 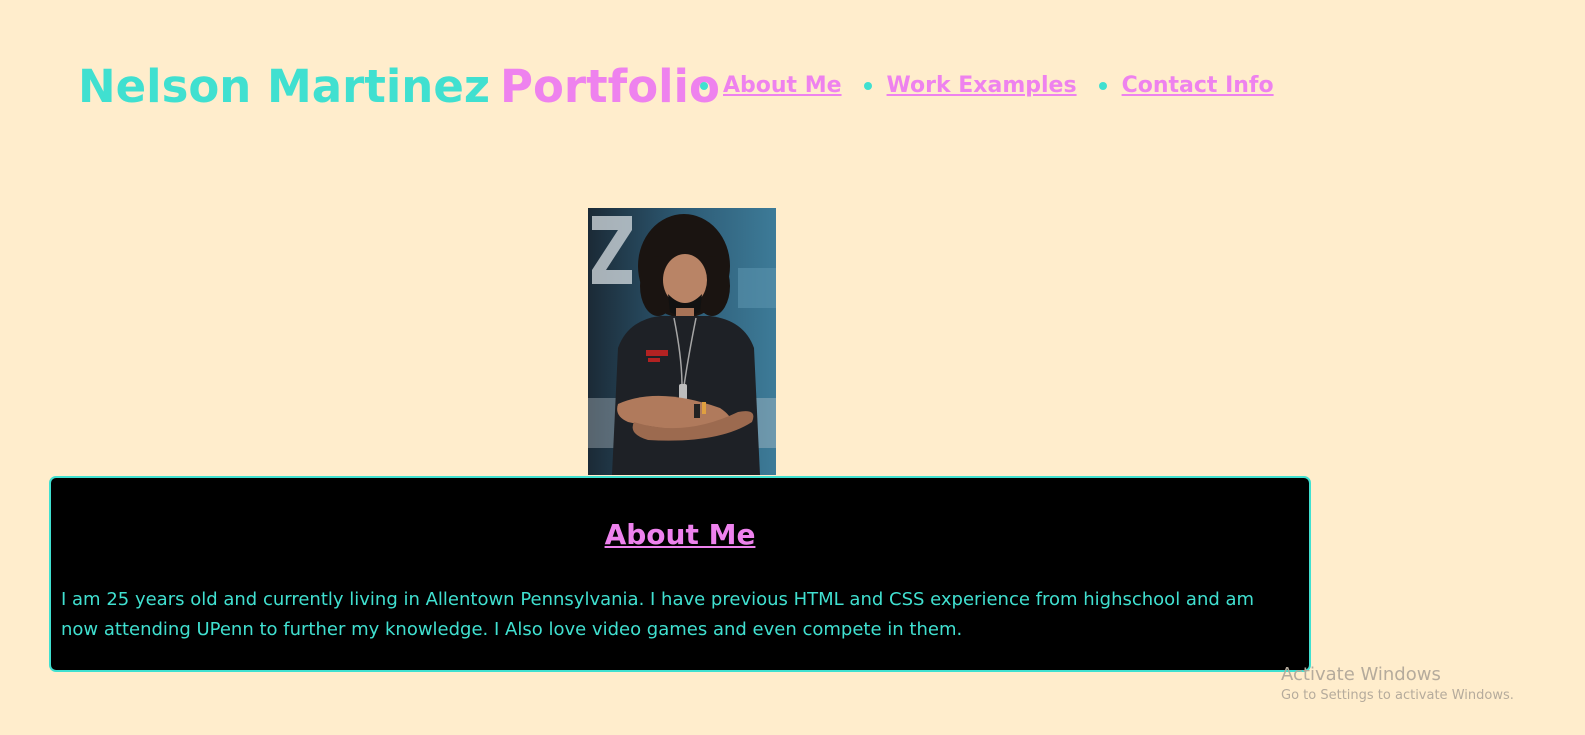 I want to click on about-me-heading: About Me, so click(x=680, y=534).